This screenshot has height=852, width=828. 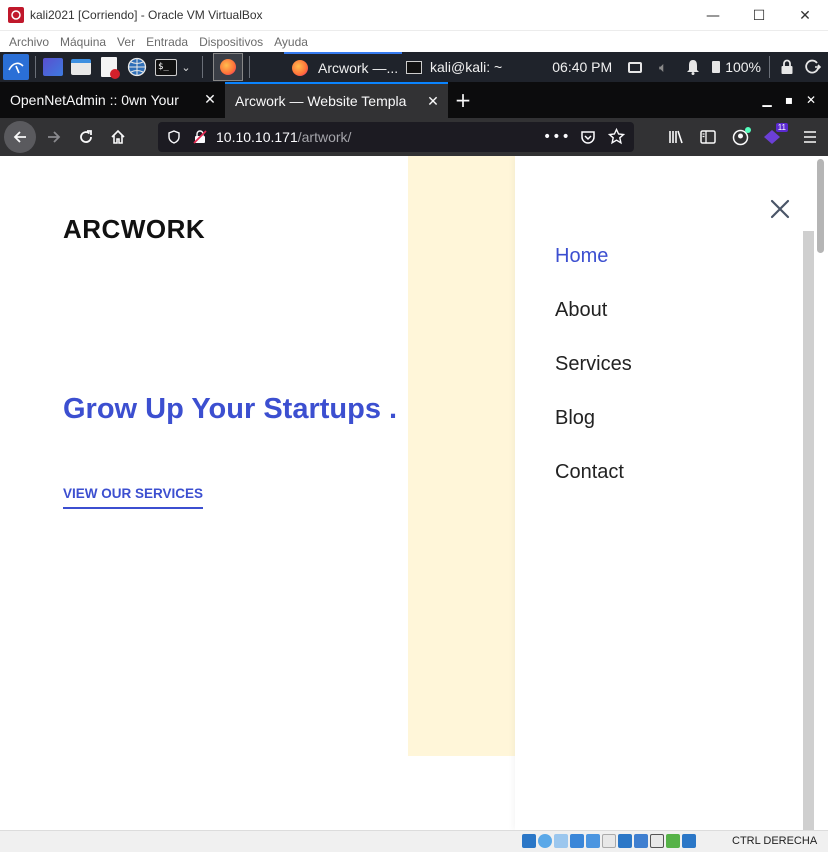 What do you see at coordinates (581, 256) in the screenshot?
I see `menu-item-home: Home` at bounding box center [581, 256].